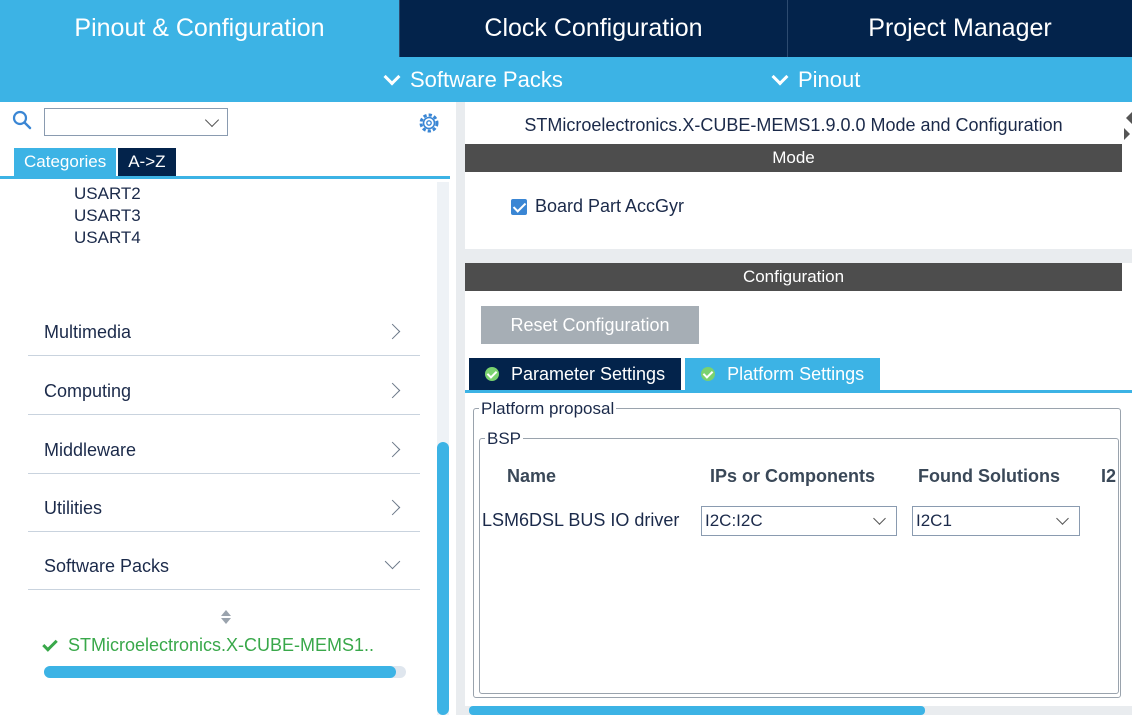 This screenshot has height=715, width=1132. I want to click on peripheral-item-usart3: USART3, so click(107, 216).